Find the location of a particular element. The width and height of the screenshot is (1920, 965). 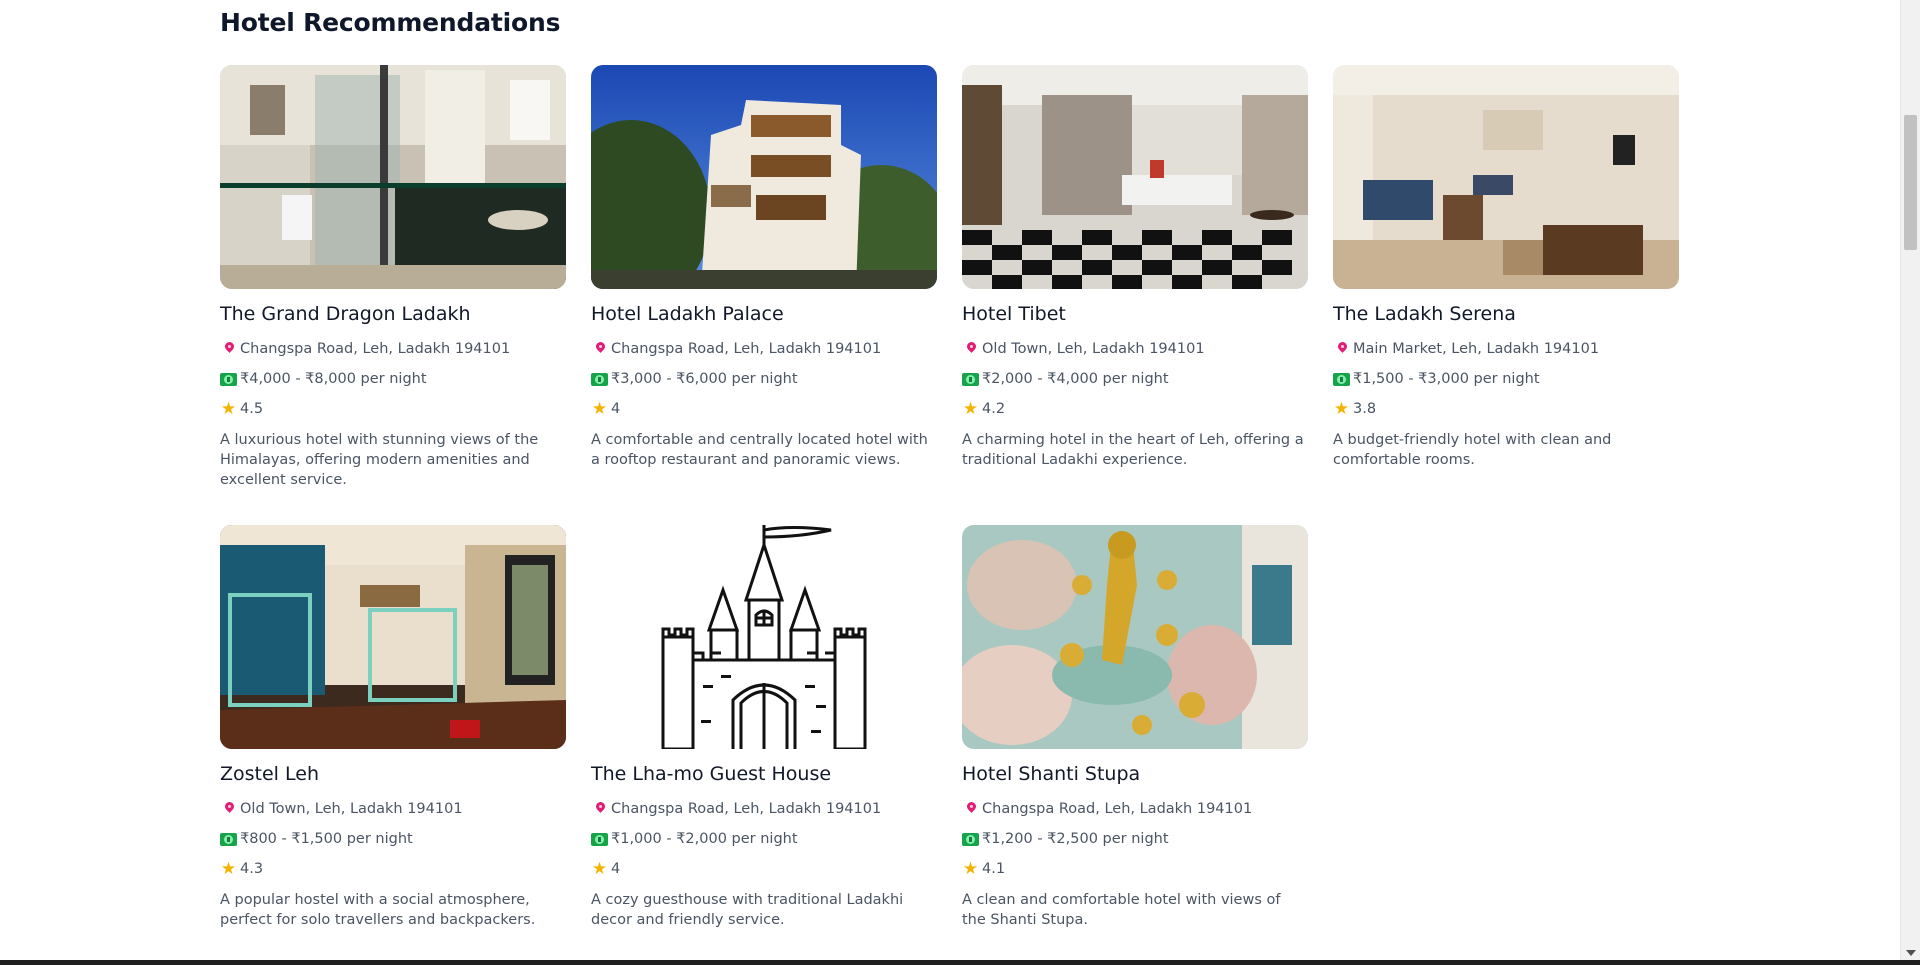

scrollbar-thumb is located at coordinates (1910, 182).